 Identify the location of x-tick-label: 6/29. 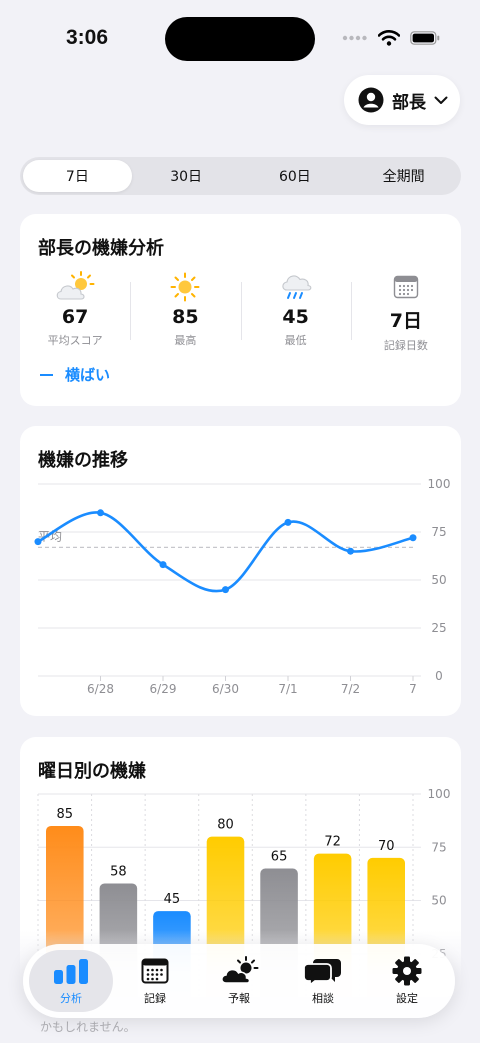
(163, 689).